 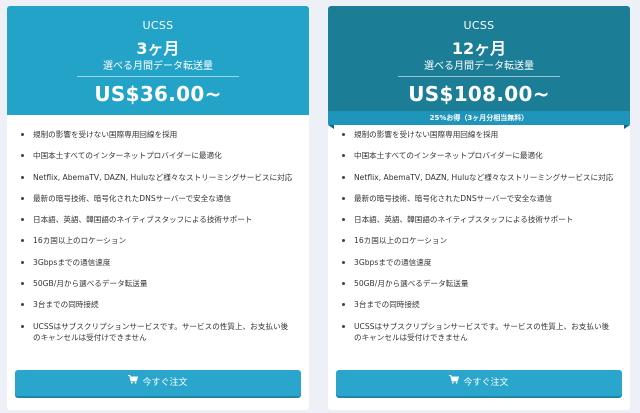 What do you see at coordinates (479, 94) in the screenshot?
I see `plan-price: US$108.00~` at bounding box center [479, 94].